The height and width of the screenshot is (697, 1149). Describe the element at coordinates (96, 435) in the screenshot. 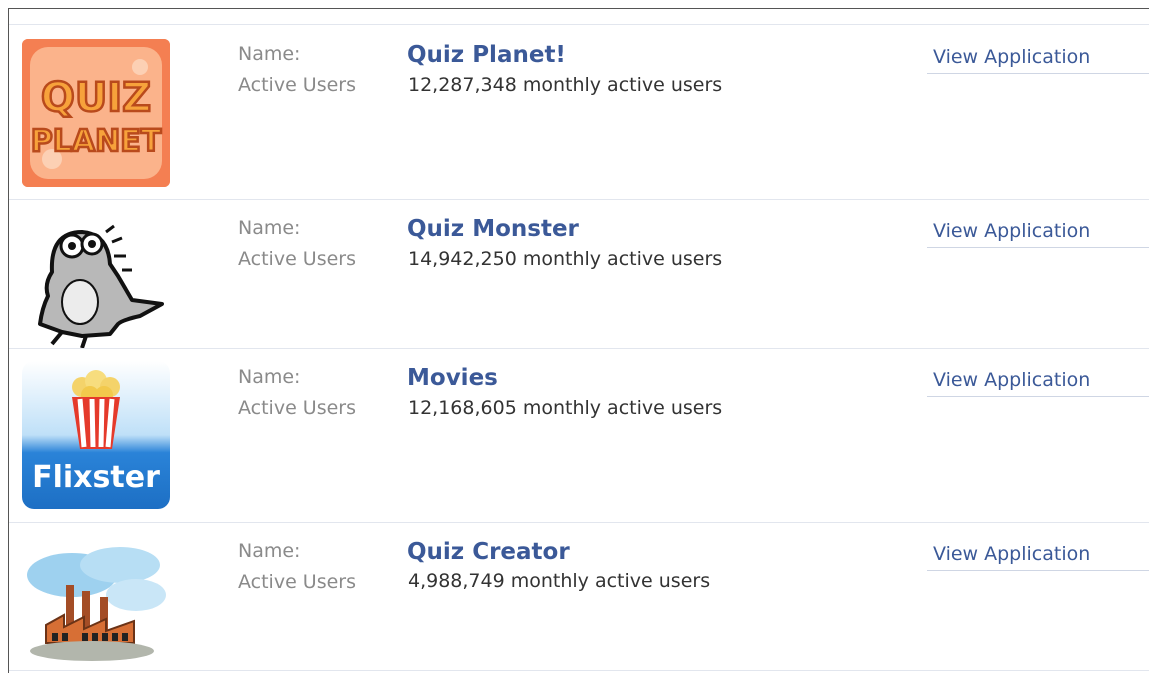

I see `flixster-icon: Flixster` at that location.